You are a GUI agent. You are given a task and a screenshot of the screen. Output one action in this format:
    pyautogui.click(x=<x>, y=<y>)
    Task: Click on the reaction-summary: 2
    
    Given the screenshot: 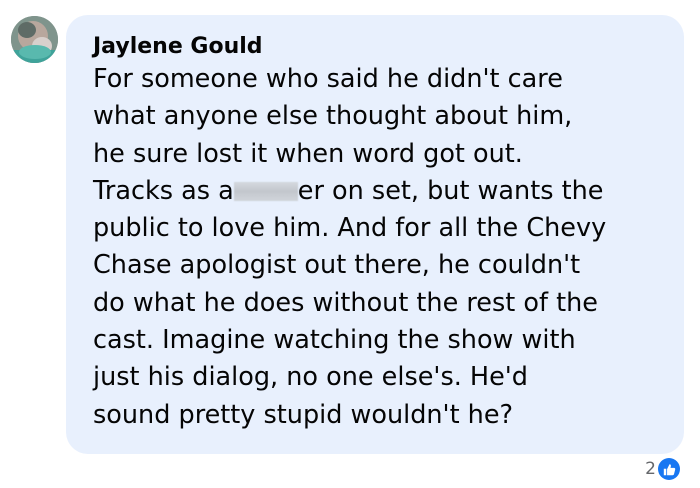 What is the action you would take?
    pyautogui.click(x=662, y=469)
    